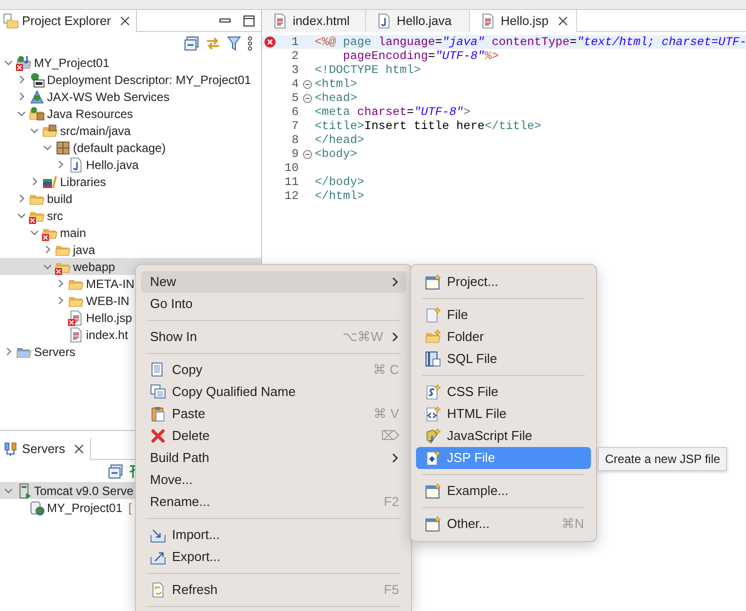 The width and height of the screenshot is (746, 611). I want to click on line-number: 12, so click(291, 196).